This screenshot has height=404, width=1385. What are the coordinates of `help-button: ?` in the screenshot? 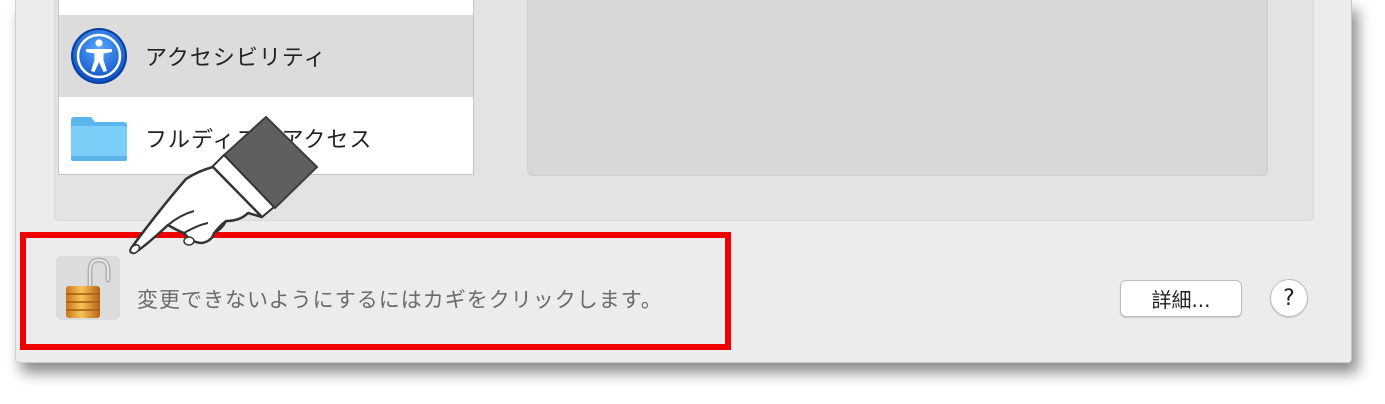 It's located at (1289, 298).